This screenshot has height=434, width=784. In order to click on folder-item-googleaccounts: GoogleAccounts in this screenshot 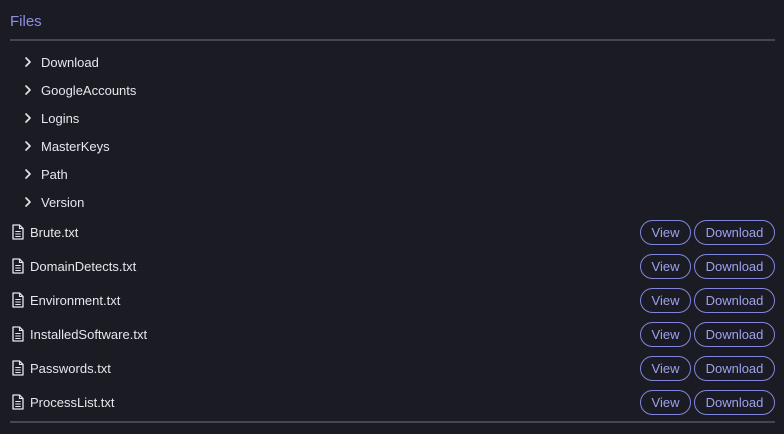, I will do `click(222, 90)`.